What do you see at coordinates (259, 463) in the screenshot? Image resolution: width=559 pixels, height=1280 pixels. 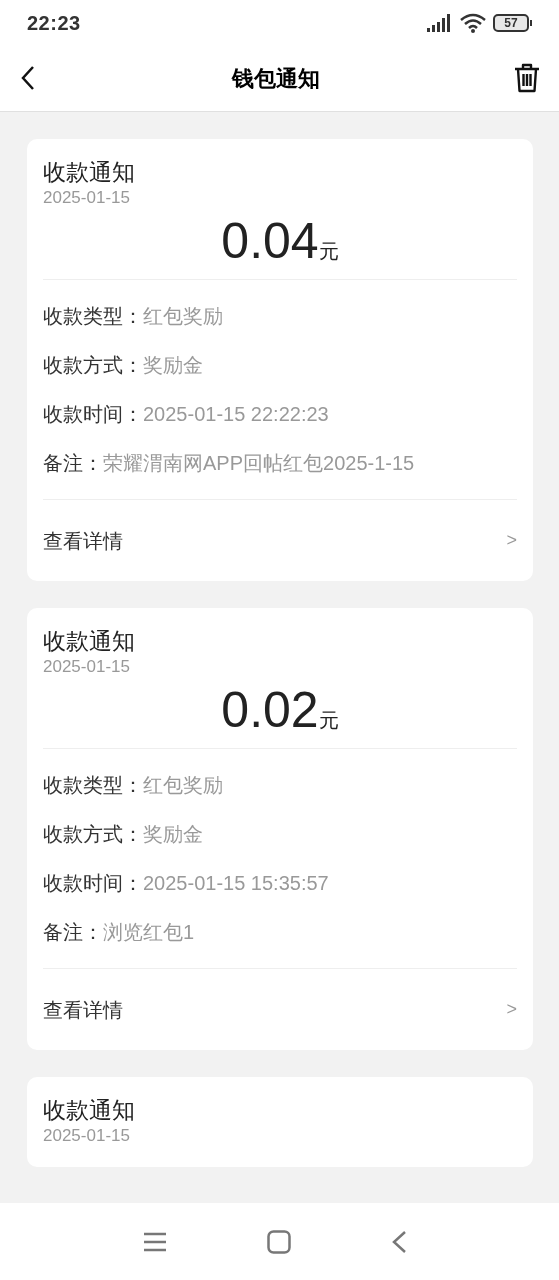 I see `detail-value: 荣耀渭南网APP回帖红包2025-1-15` at bounding box center [259, 463].